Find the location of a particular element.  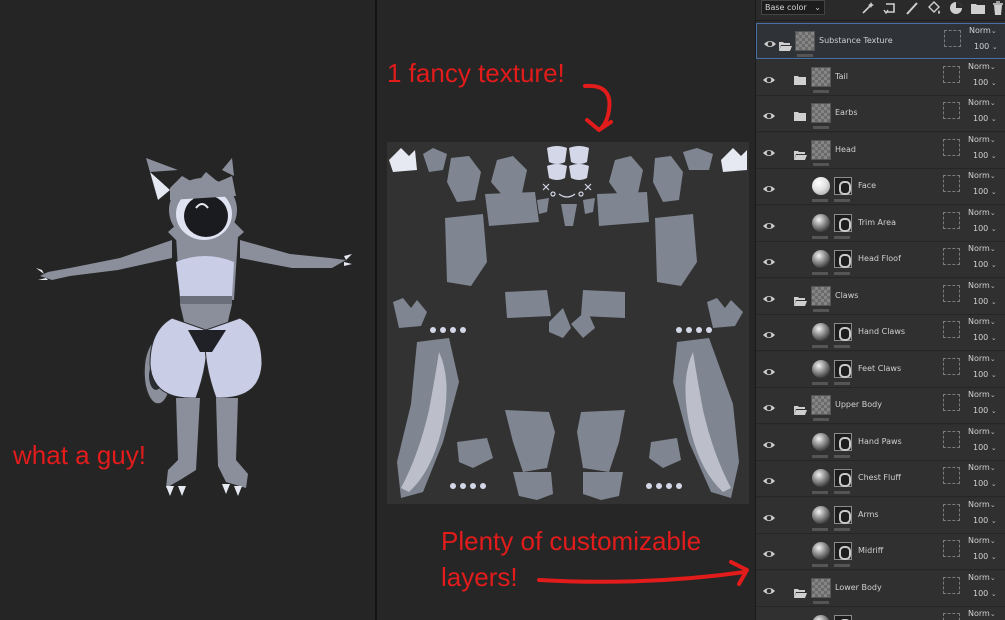

layer-name: Upper Body is located at coordinates (858, 404).